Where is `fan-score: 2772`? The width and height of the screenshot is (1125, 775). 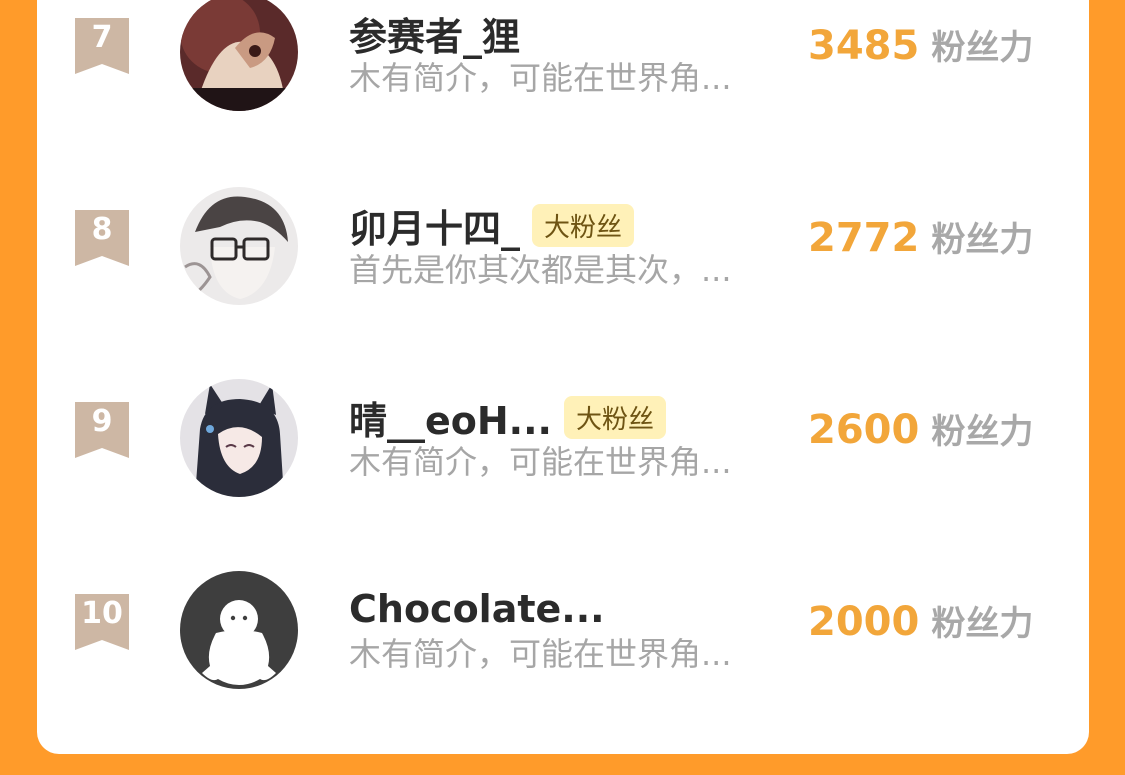 fan-score: 2772 is located at coordinates (864, 238).